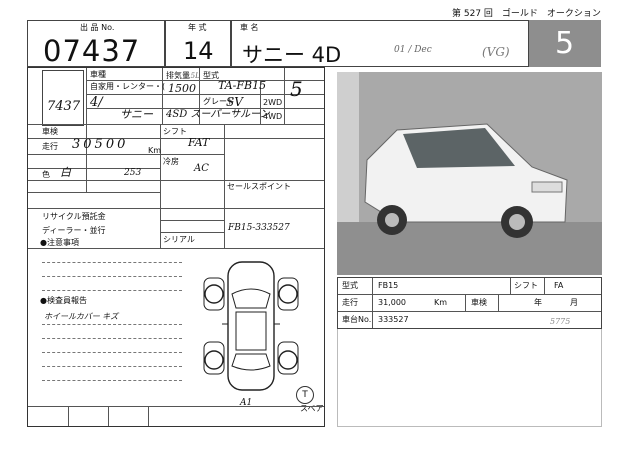 This screenshot has height=452, width=640. Describe the element at coordinates (259, 228) in the screenshot. I see `serial-value: FB15-333527` at that location.